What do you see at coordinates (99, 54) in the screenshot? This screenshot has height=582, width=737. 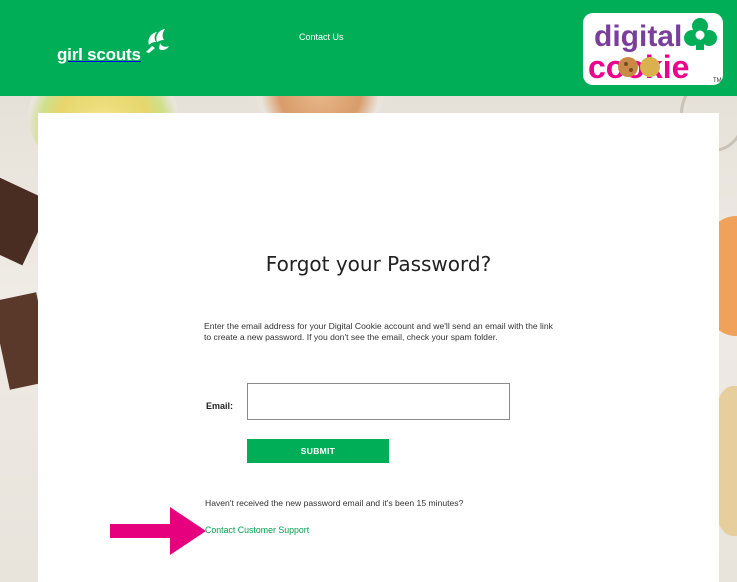 I see `girl-scouts-logo-text: girl scouts` at bounding box center [99, 54].